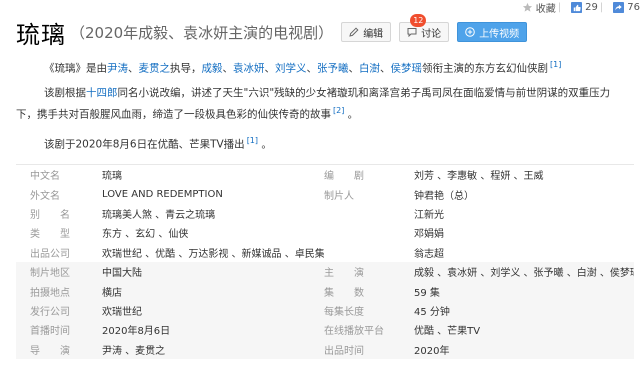 The height and width of the screenshot is (368, 640). I want to click on upload-video-button: 上传视频, so click(492, 32).